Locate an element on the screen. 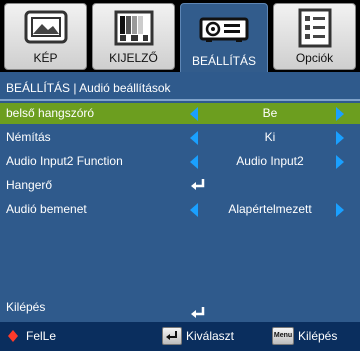 Image resolution: width=360 pixels, height=351 pixels. row-label: Némítás is located at coordinates (28, 137).